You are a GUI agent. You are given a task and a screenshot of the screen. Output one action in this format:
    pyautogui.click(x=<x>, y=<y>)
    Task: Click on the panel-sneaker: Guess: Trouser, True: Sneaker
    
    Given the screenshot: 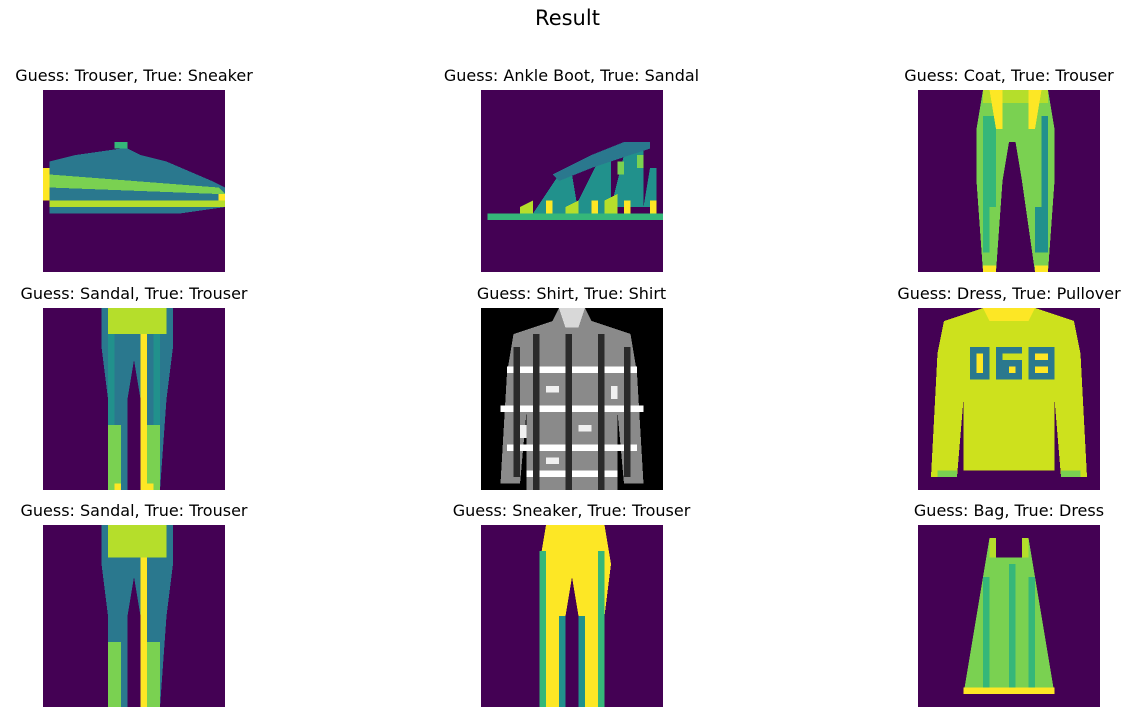 What is the action you would take?
    pyautogui.click(x=134, y=169)
    